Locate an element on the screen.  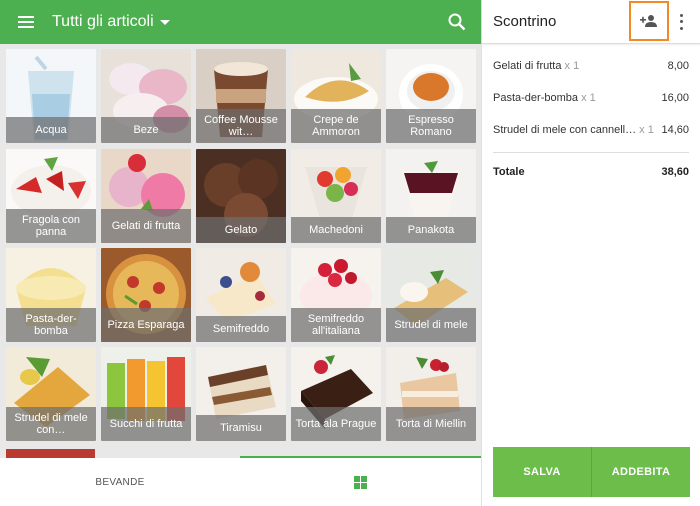
item-tile: Crepe de Ammoron is located at coordinates (336, 96).